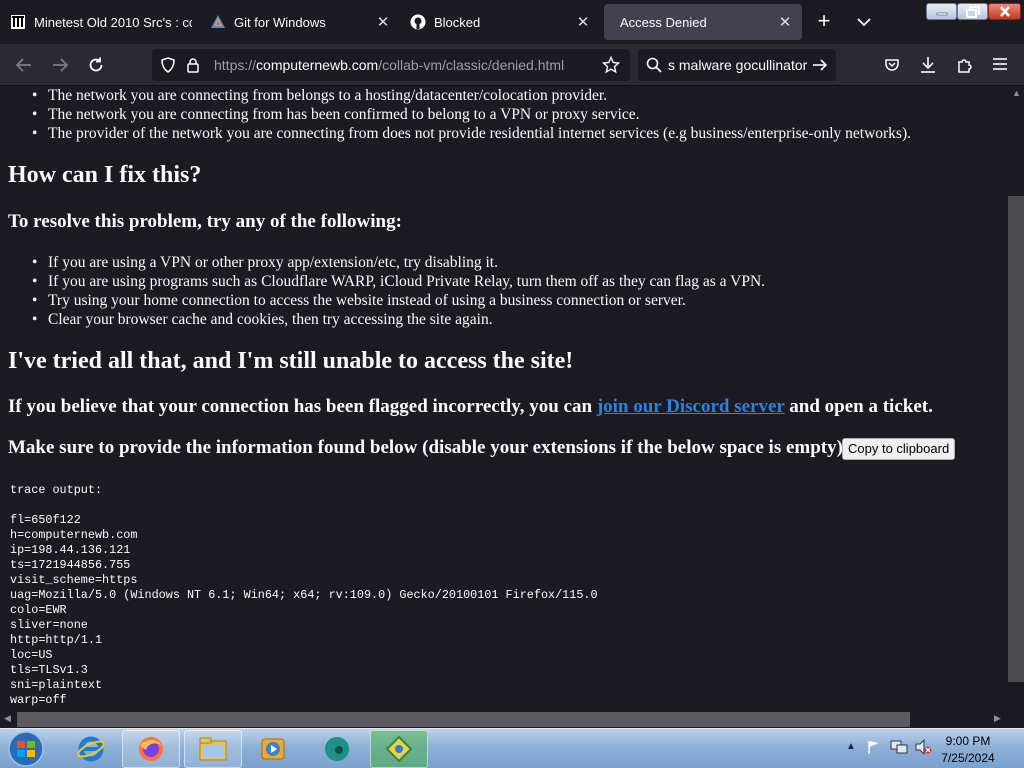  Describe the element at coordinates (691, 406) in the screenshot. I see `discord-link: join our Discord server` at that location.